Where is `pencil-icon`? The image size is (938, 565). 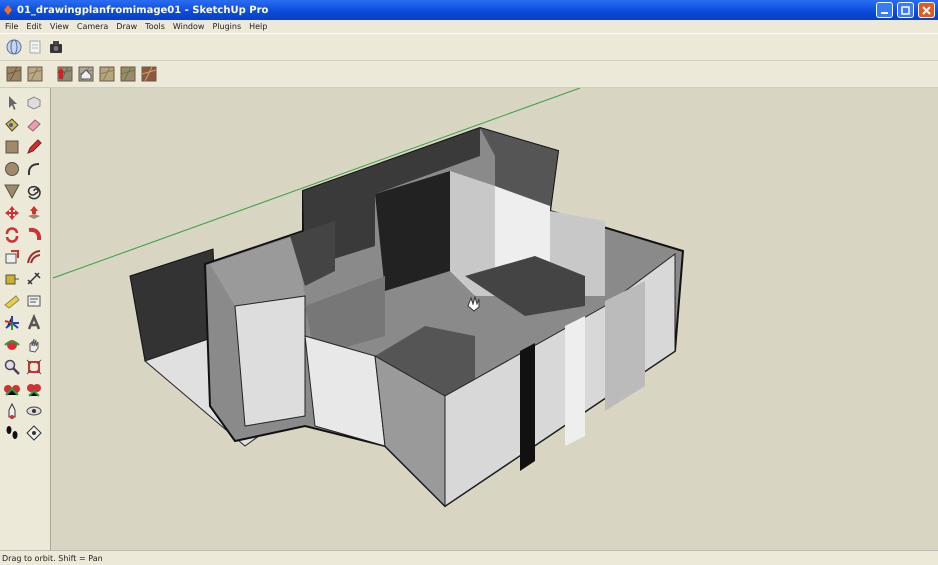 pencil-icon is located at coordinates (34, 147).